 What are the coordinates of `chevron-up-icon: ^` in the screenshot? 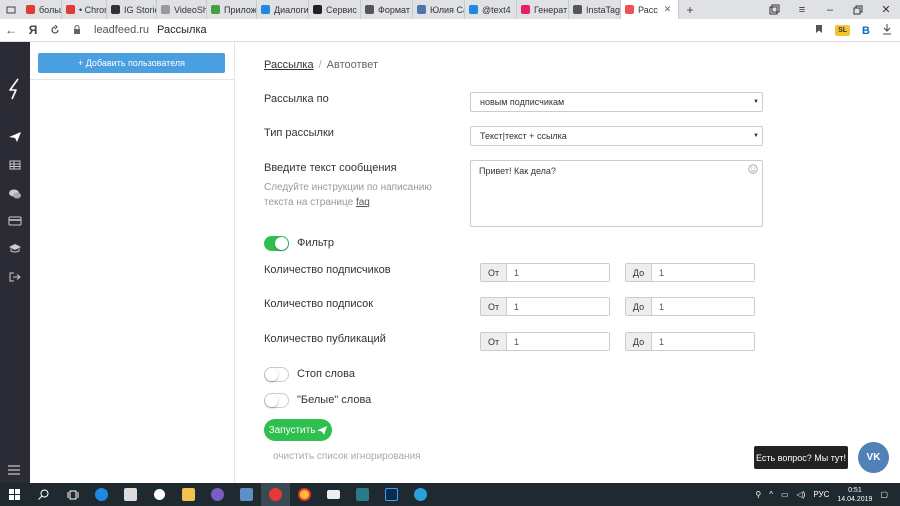 It's located at (771, 494).